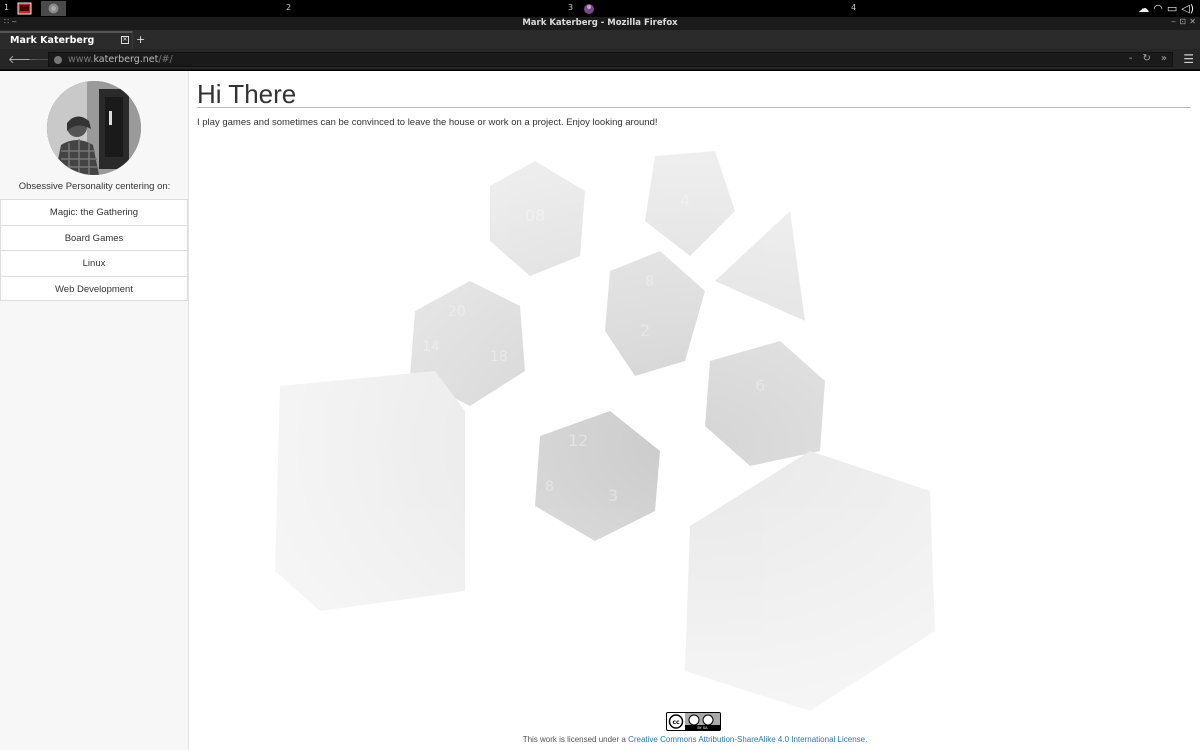 The height and width of the screenshot is (750, 1200). What do you see at coordinates (52, 40) in the screenshot?
I see `tab-label: Mark Katerberg` at bounding box center [52, 40].